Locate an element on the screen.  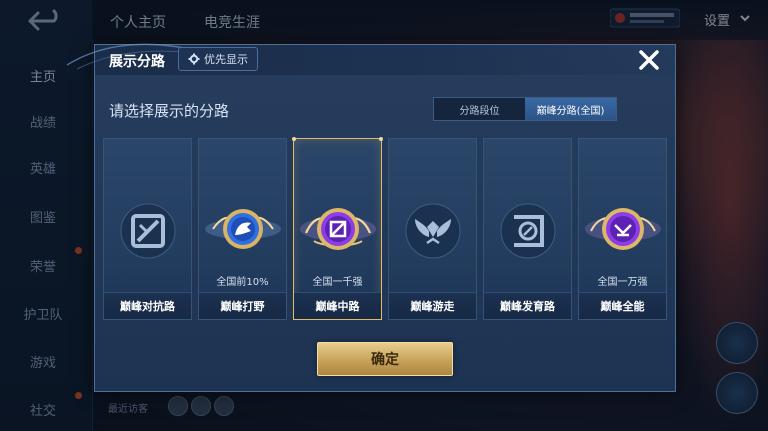
lane-card-jungle: 全国前10% 巅峰打野 is located at coordinates (242, 229).